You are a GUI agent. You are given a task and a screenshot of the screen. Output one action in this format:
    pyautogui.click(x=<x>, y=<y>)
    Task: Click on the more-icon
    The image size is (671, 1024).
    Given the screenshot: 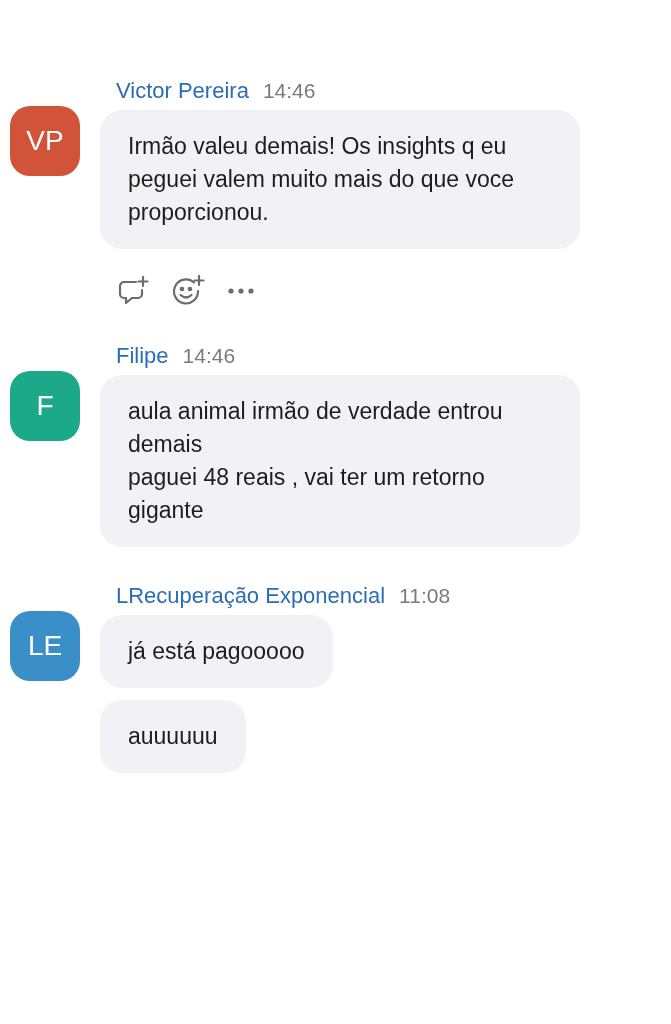 What is the action you would take?
    pyautogui.click(x=241, y=291)
    